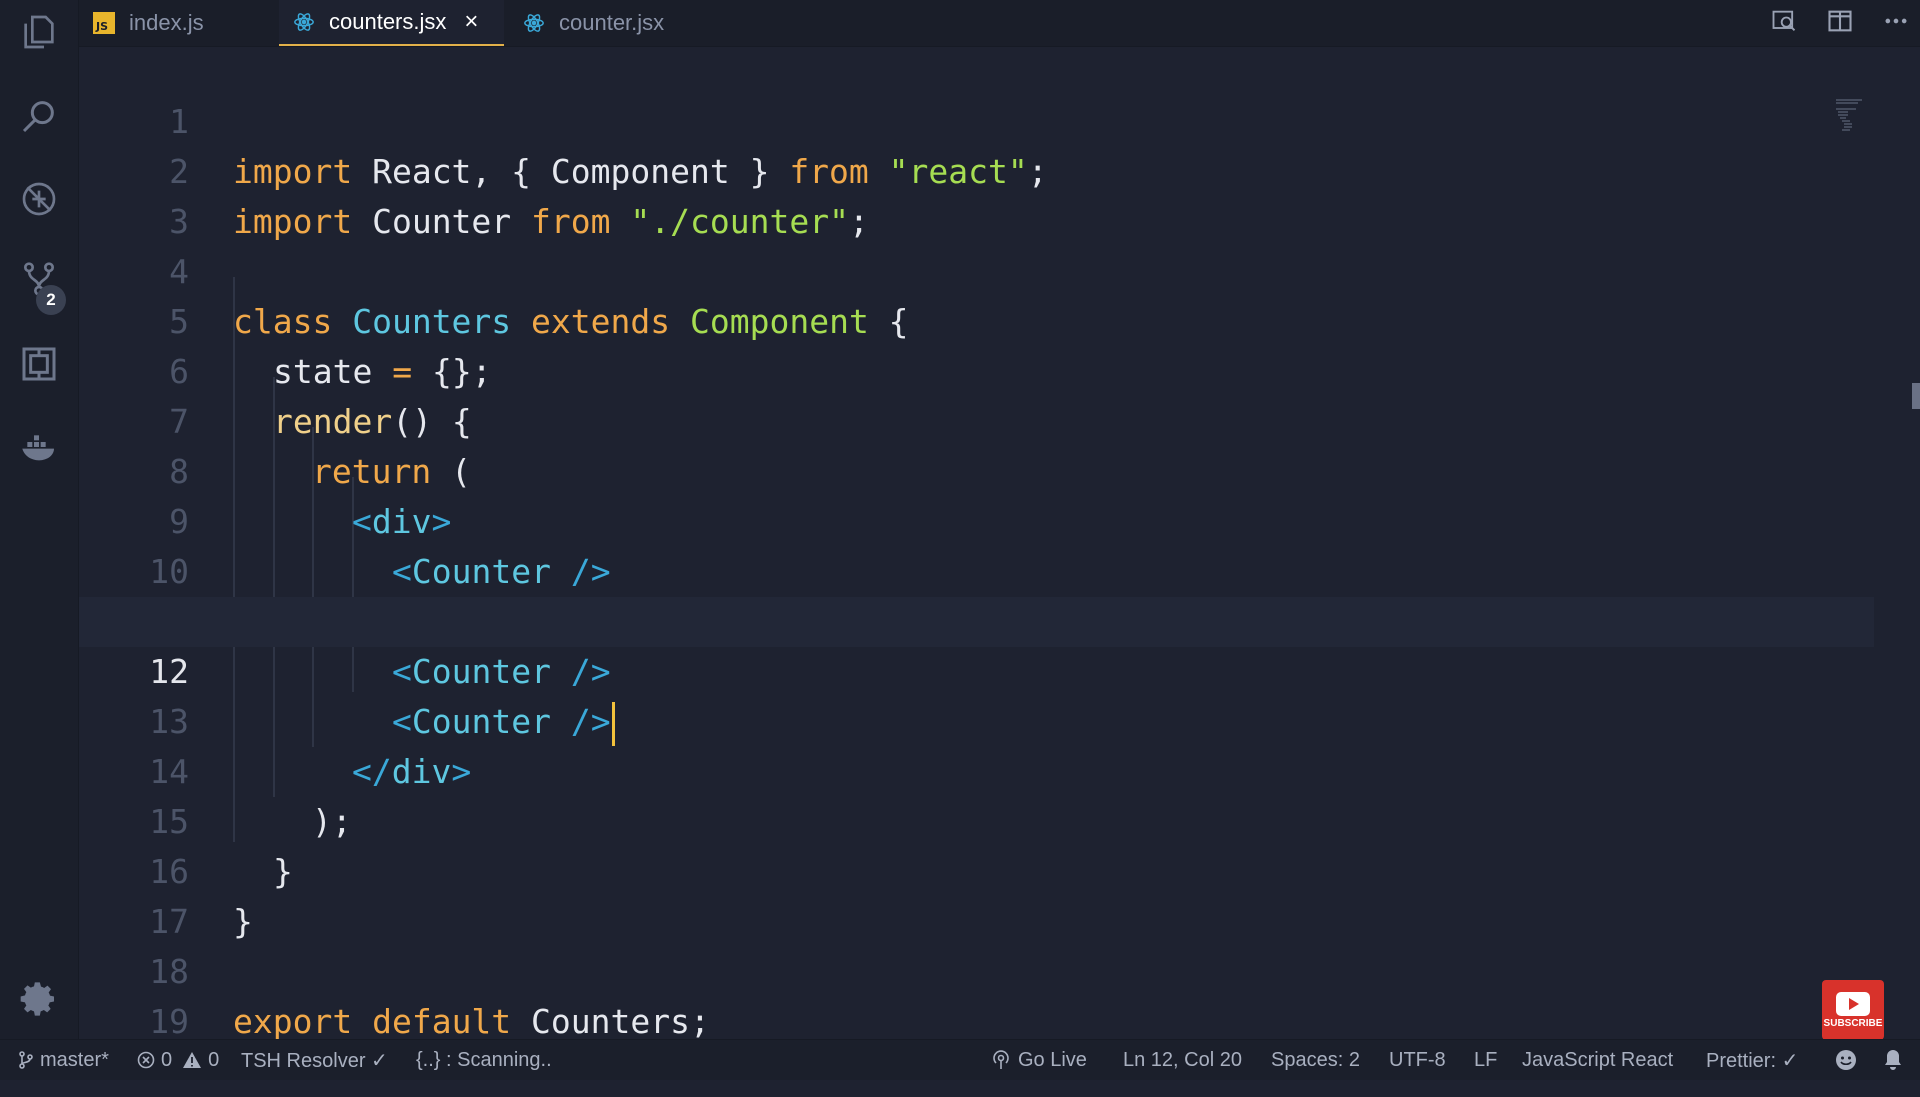 Image resolution: width=1920 pixels, height=1097 pixels. I want to click on open-preview-icon, so click(1784, 23).